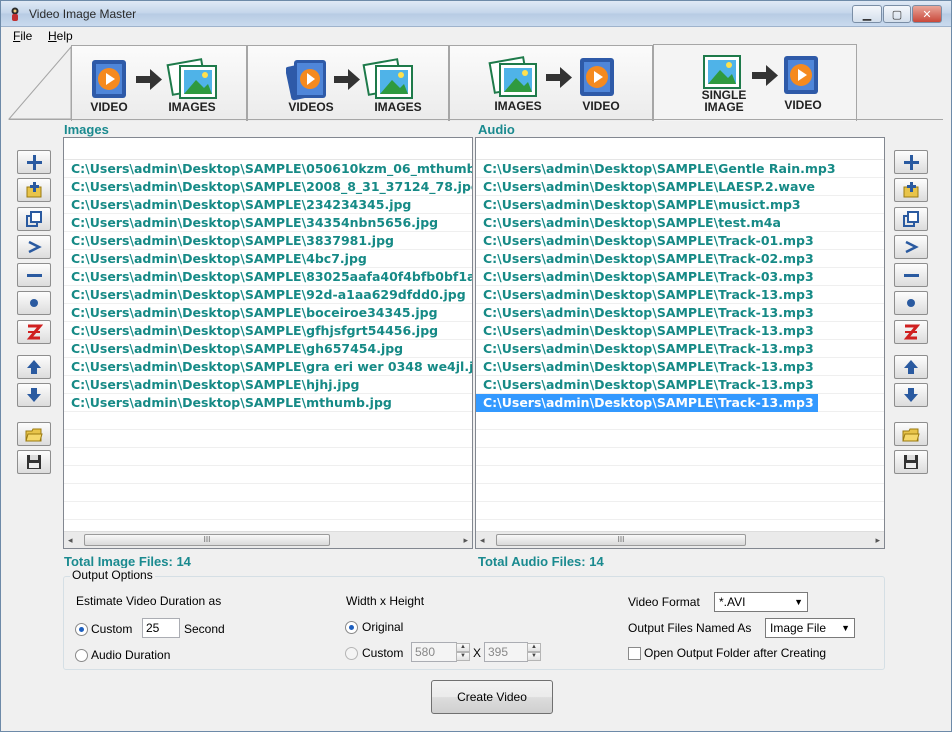  Describe the element at coordinates (159, 83) in the screenshot. I see `tab-video-to-images: VIDEO IMAGES` at that location.